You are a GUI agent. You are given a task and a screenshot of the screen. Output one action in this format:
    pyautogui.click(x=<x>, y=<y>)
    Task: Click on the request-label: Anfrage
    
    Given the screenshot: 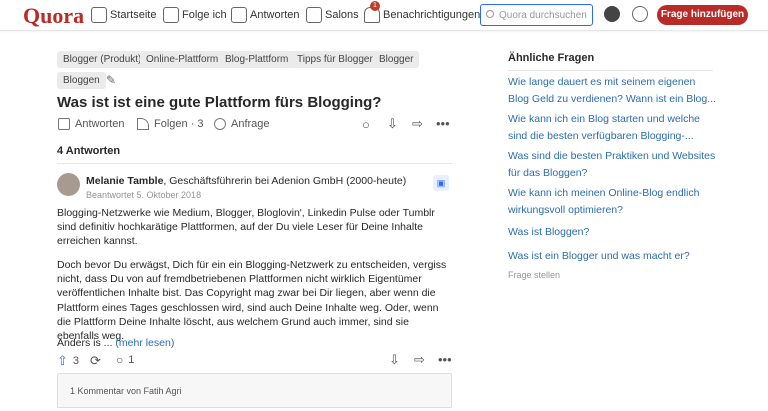 What is the action you would take?
    pyautogui.click(x=250, y=124)
    